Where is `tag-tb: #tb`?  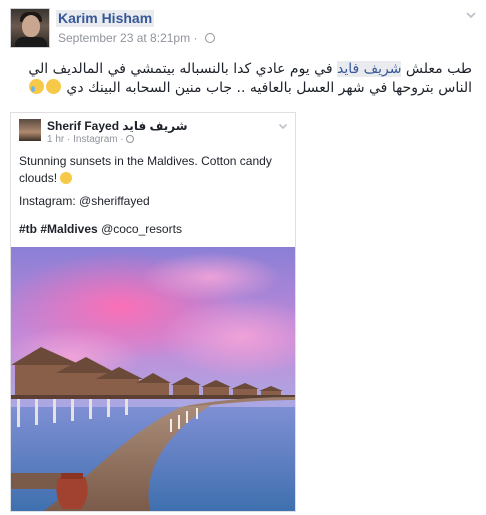
tag-tb: #tb is located at coordinates (28, 229).